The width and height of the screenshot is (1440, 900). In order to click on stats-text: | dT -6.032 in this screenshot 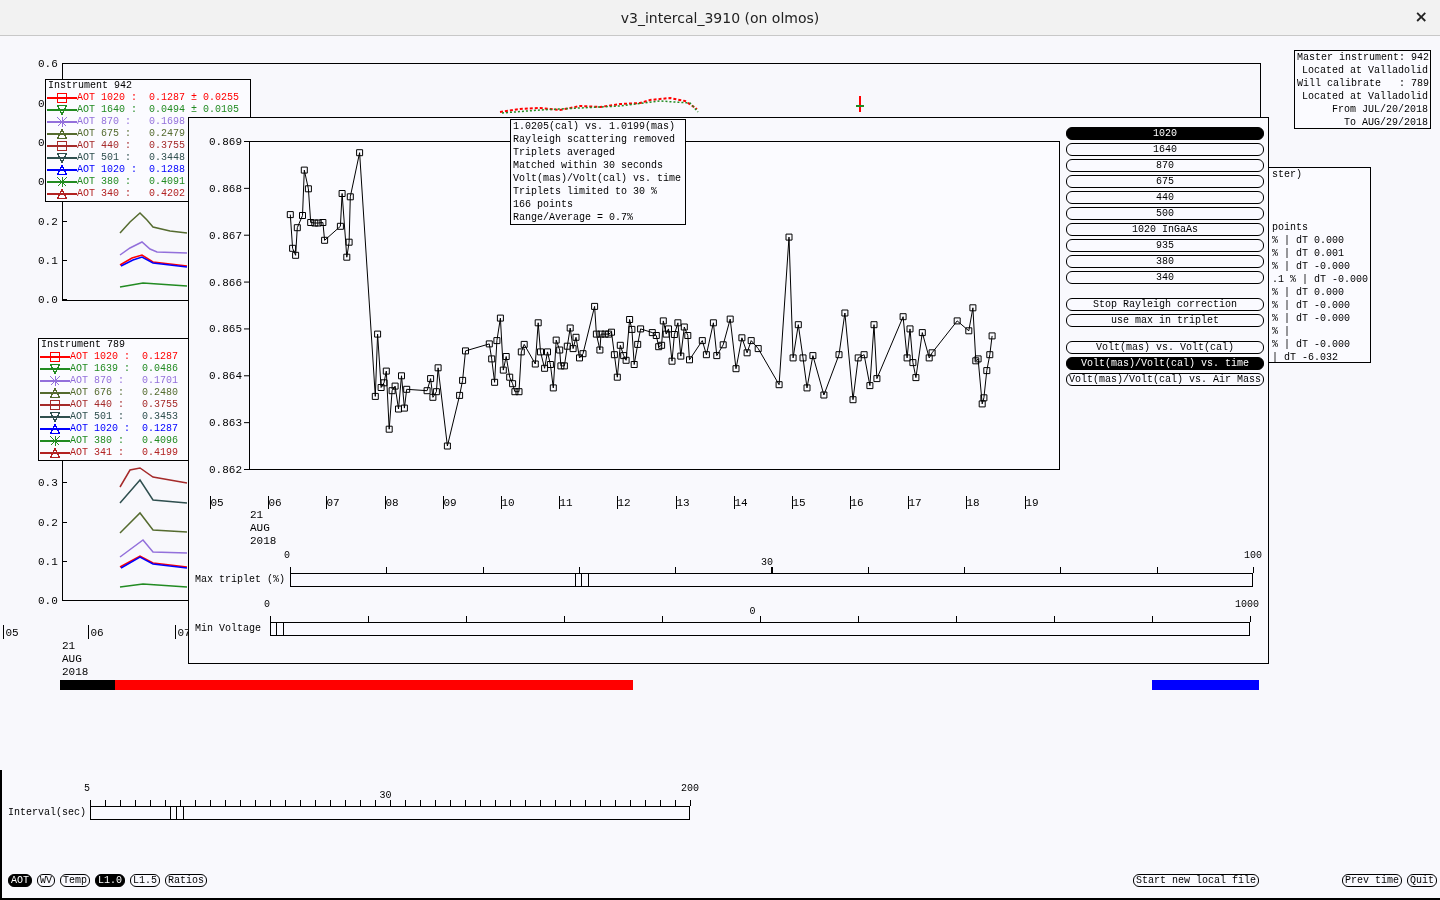, I will do `click(1305, 357)`.